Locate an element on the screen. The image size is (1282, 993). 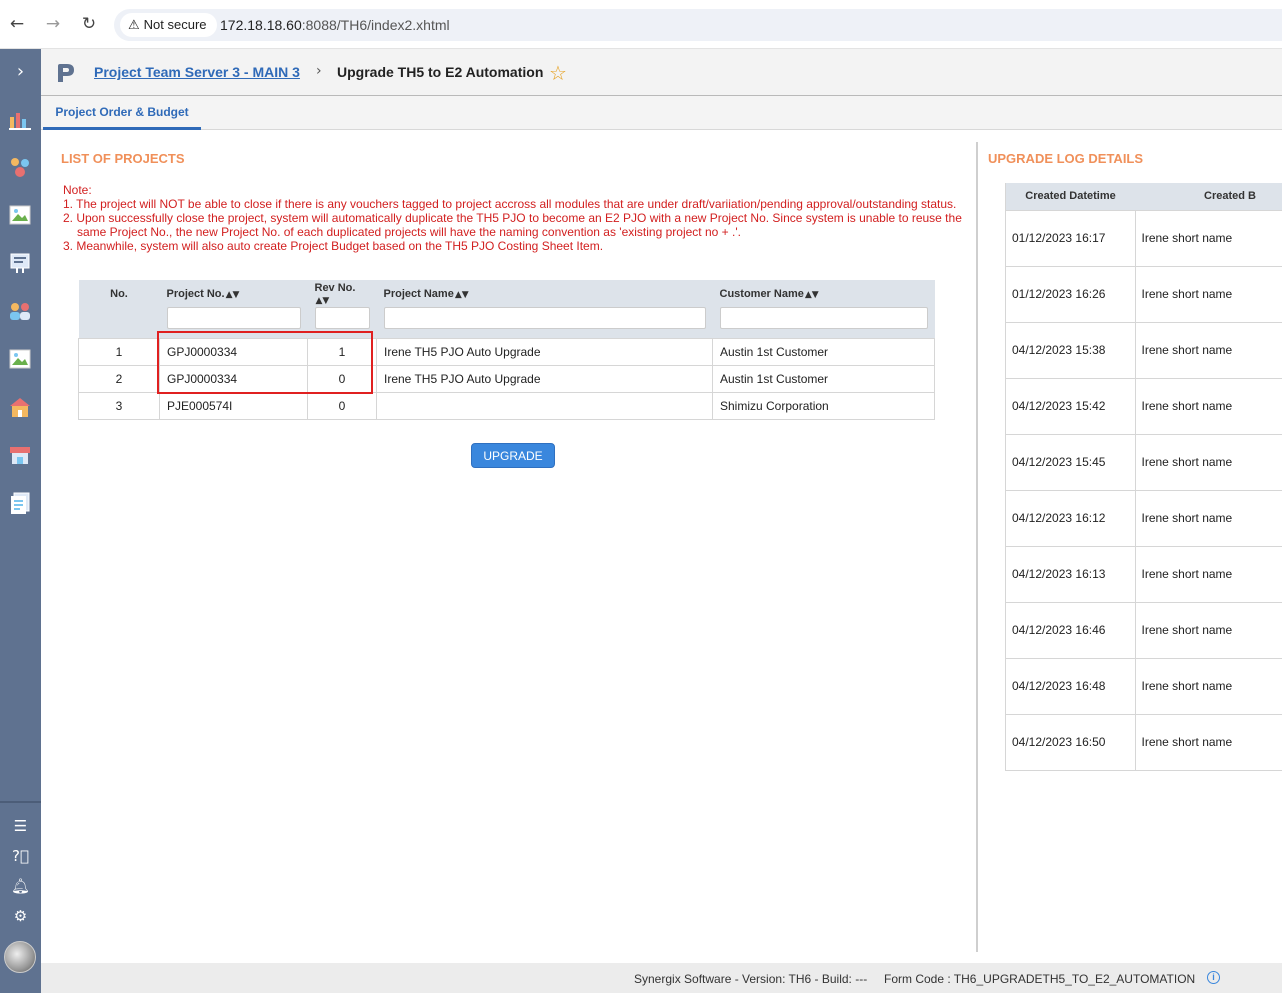
table-row: 04/12/2023 15:42 Irene short name is located at coordinates (1144, 405).